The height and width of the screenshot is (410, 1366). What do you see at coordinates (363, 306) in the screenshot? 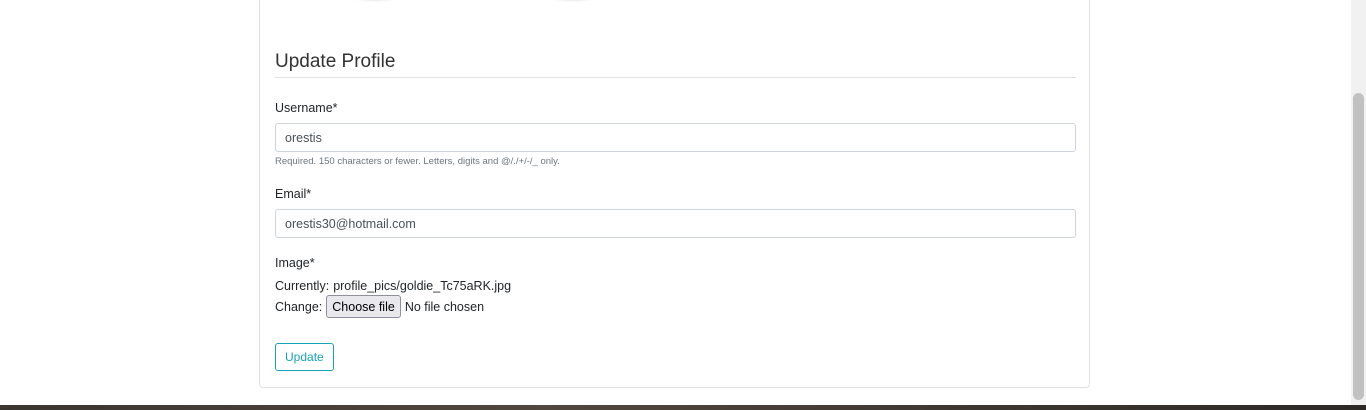
I see `choose-file-button: Choose file` at bounding box center [363, 306].